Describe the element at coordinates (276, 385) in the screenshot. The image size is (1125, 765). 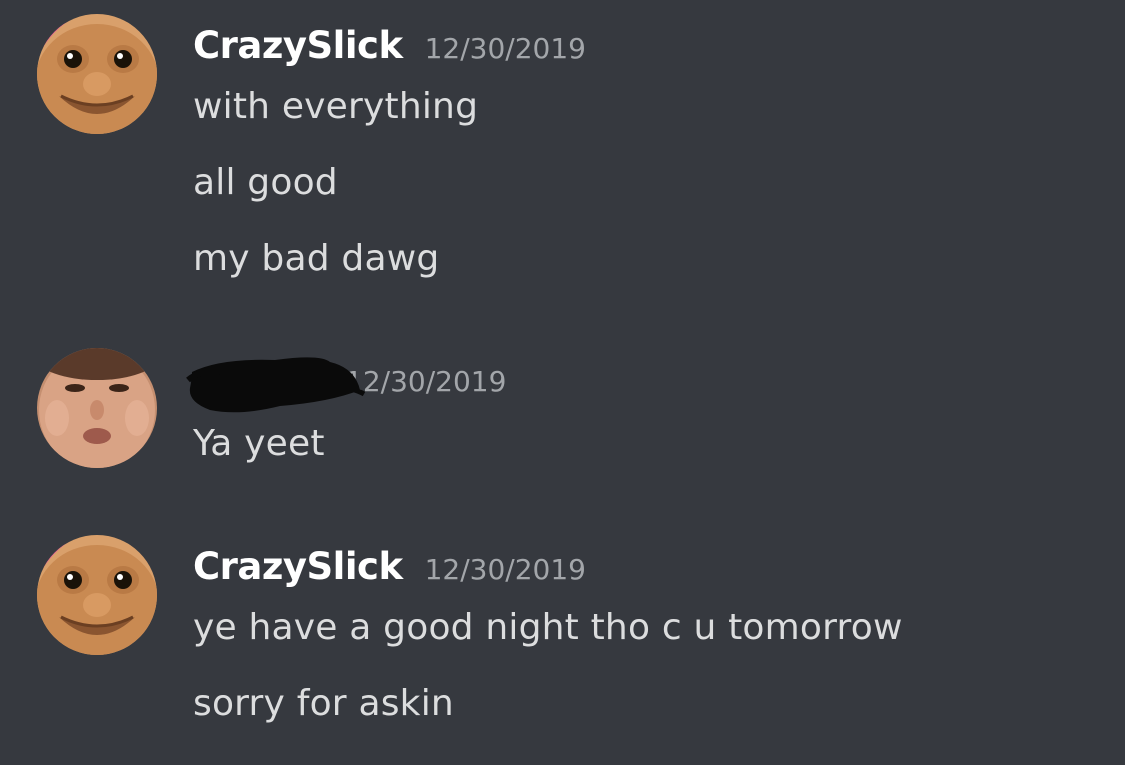
I see `redacted-username-mark` at that location.